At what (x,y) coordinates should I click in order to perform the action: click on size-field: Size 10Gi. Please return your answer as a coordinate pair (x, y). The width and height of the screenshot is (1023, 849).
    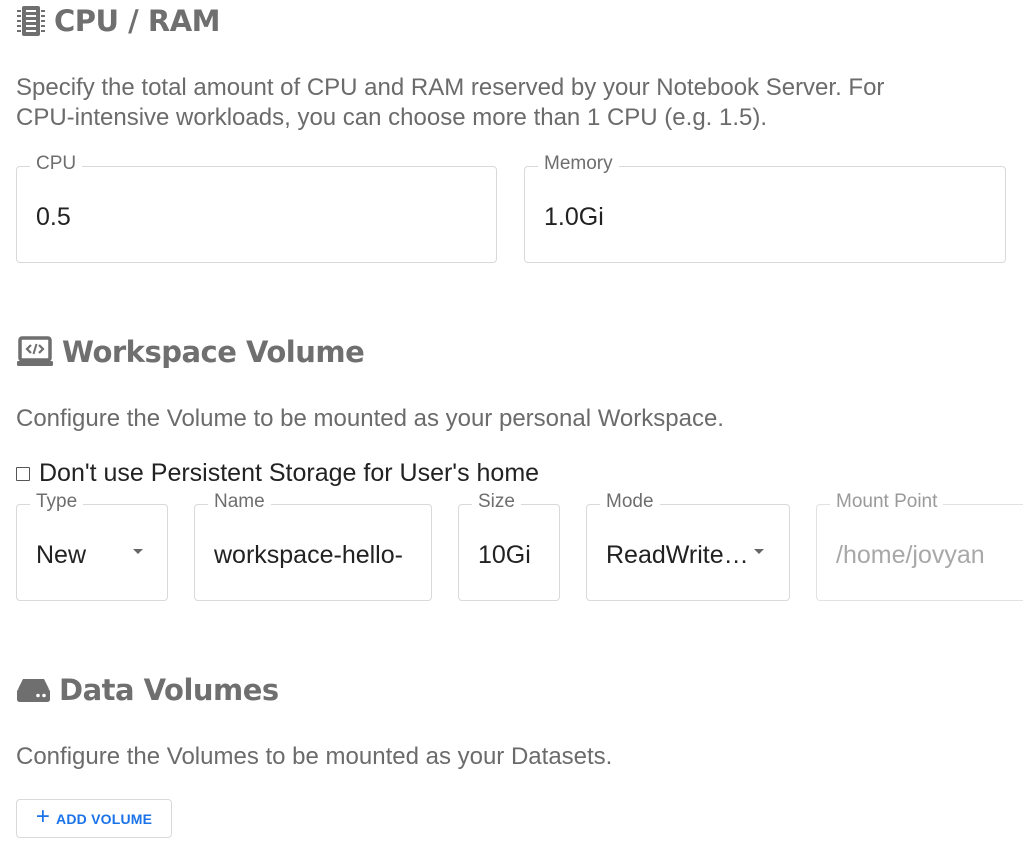
    Looking at the image, I should click on (509, 546).